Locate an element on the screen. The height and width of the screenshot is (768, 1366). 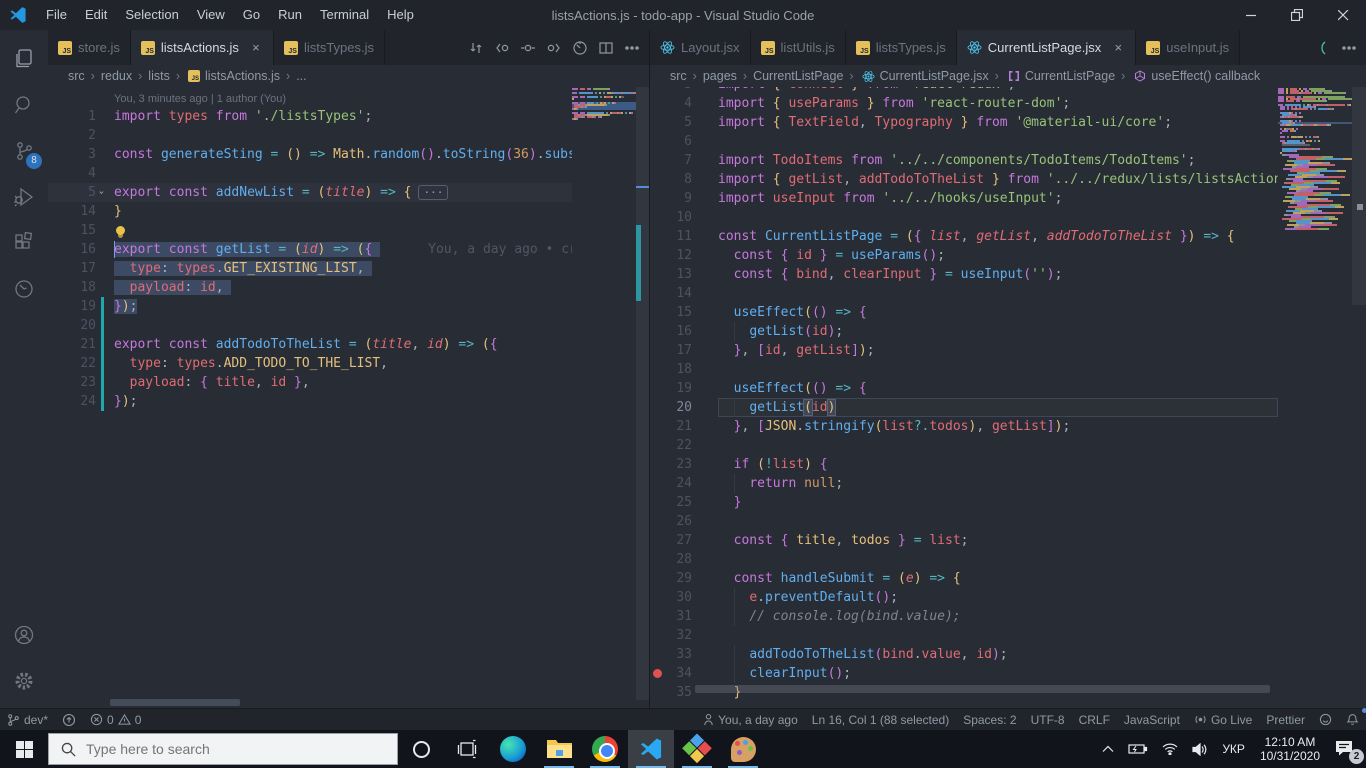
taskbar-search is located at coordinates (223, 749).